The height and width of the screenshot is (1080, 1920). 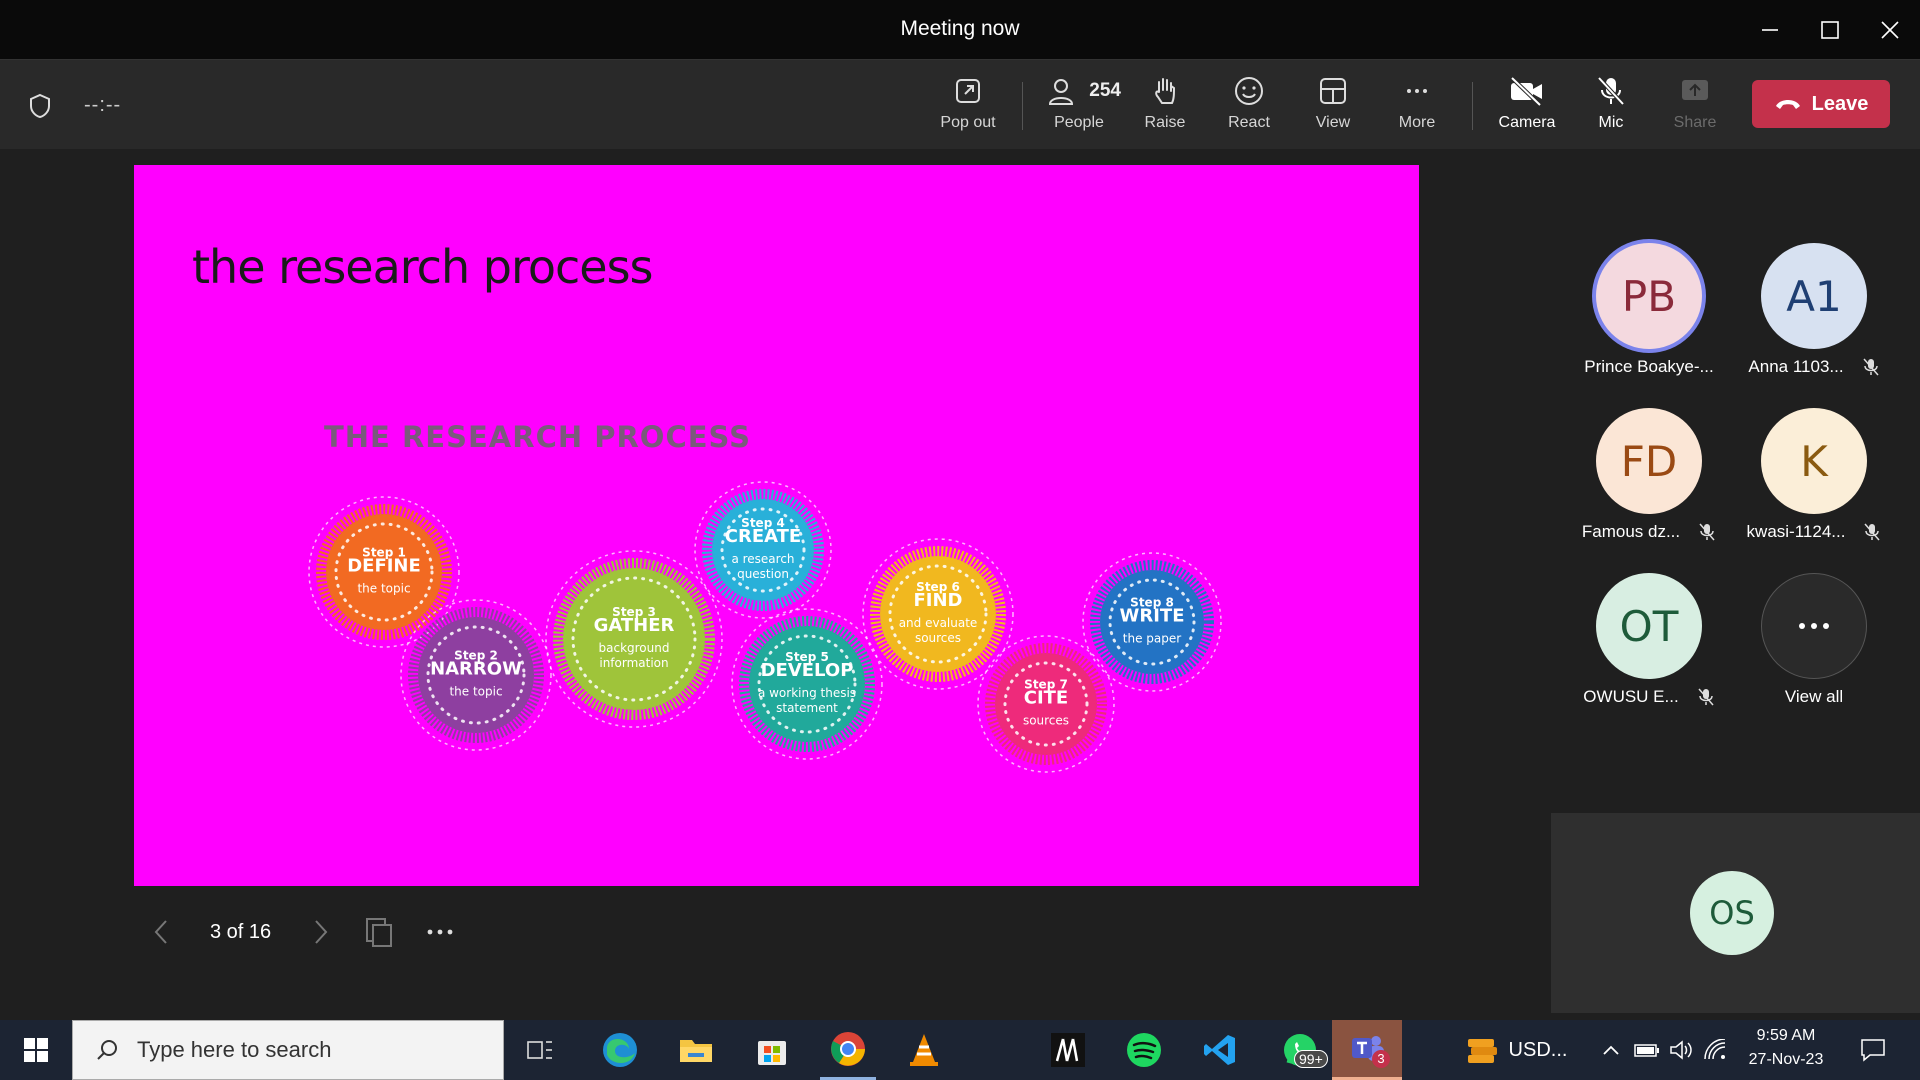 I want to click on chrome-icon, so click(x=848, y=1048).